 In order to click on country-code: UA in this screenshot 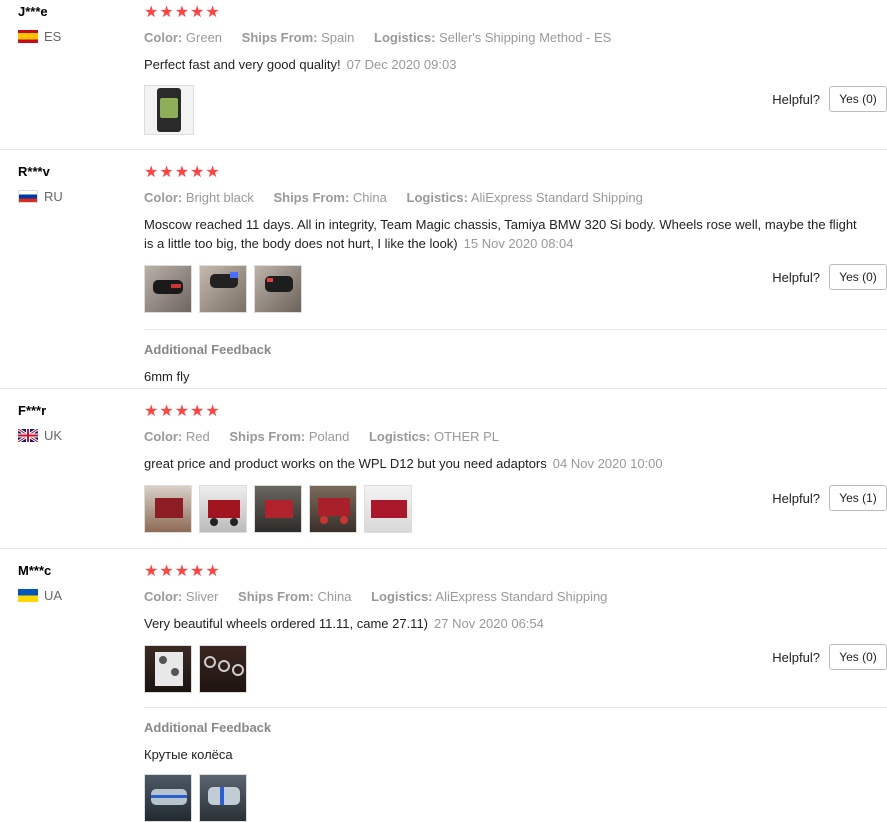, I will do `click(53, 595)`.